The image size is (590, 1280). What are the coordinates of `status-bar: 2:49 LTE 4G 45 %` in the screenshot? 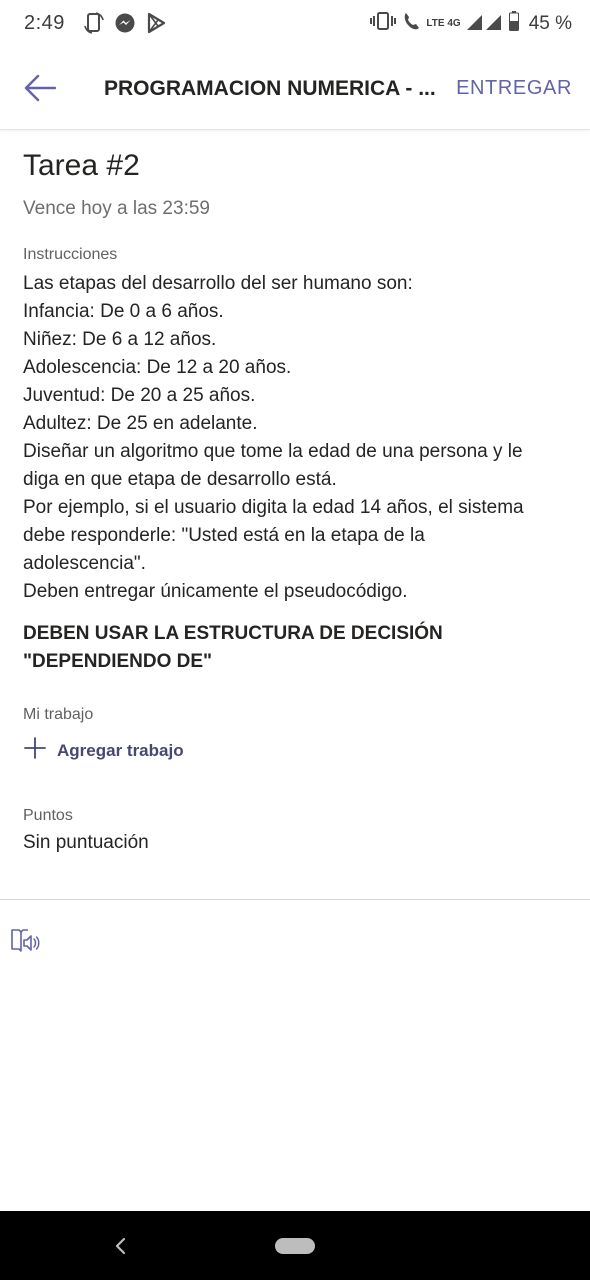 It's located at (295, 25).